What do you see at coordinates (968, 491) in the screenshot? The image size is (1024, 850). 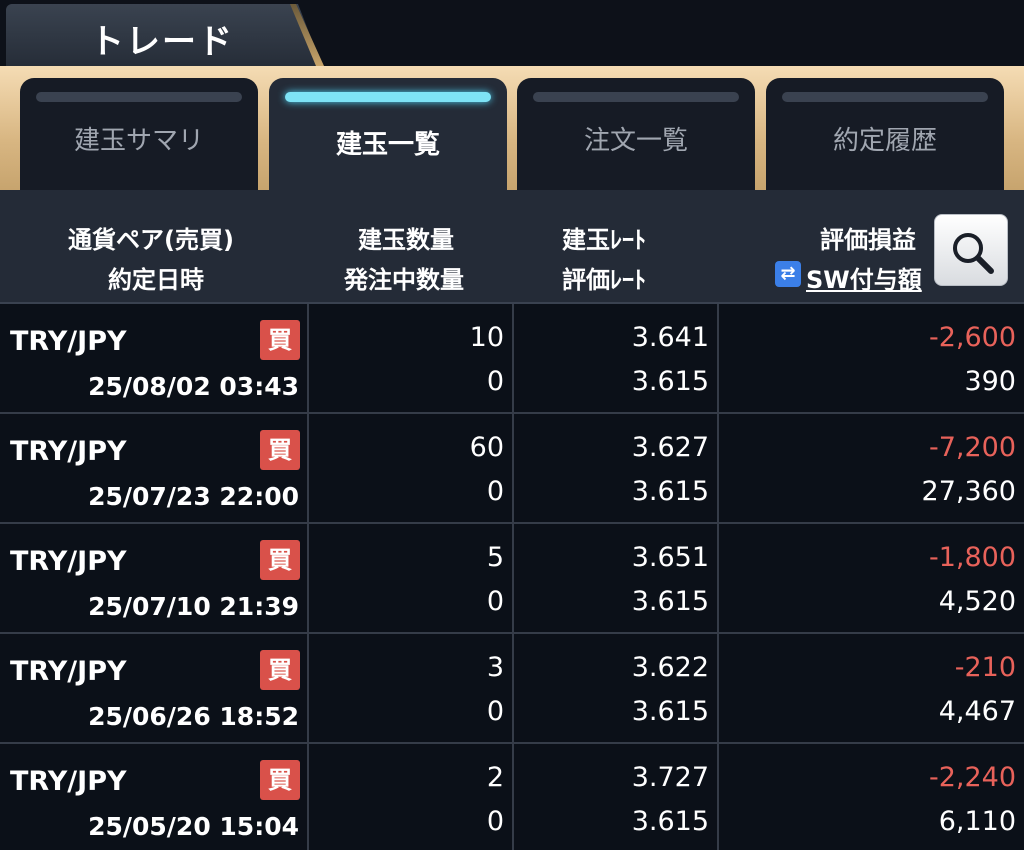 I see `swap-amount: 27,360` at bounding box center [968, 491].